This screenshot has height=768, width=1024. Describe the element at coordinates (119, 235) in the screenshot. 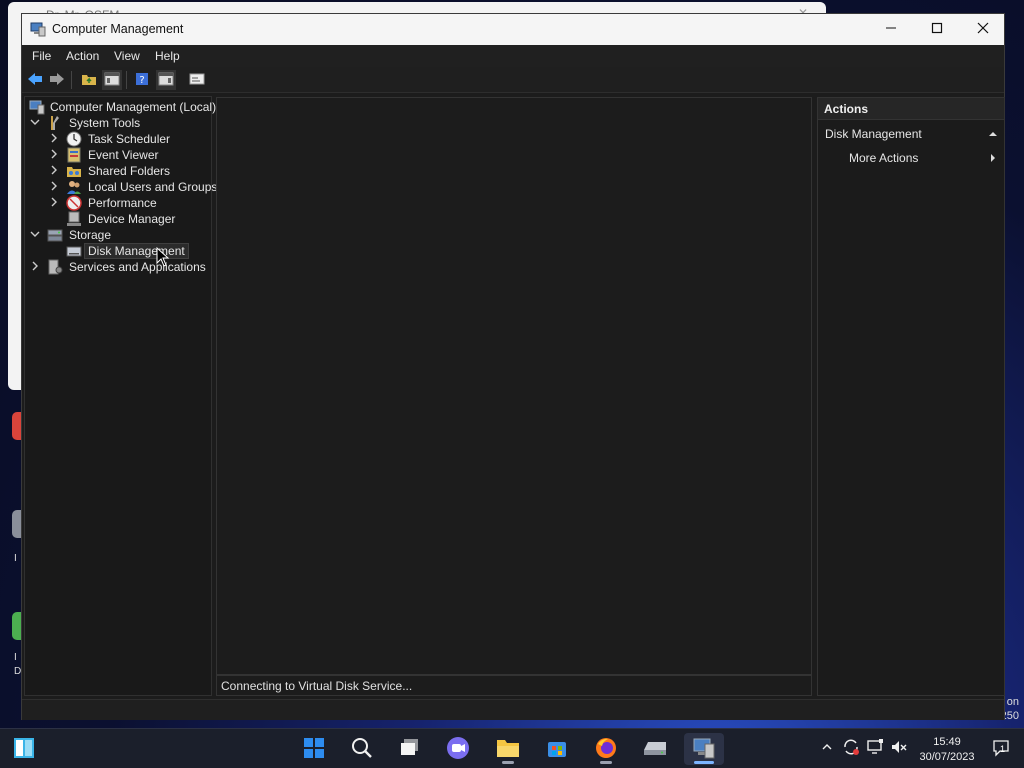

I see `tree-item-storage: Storage` at that location.